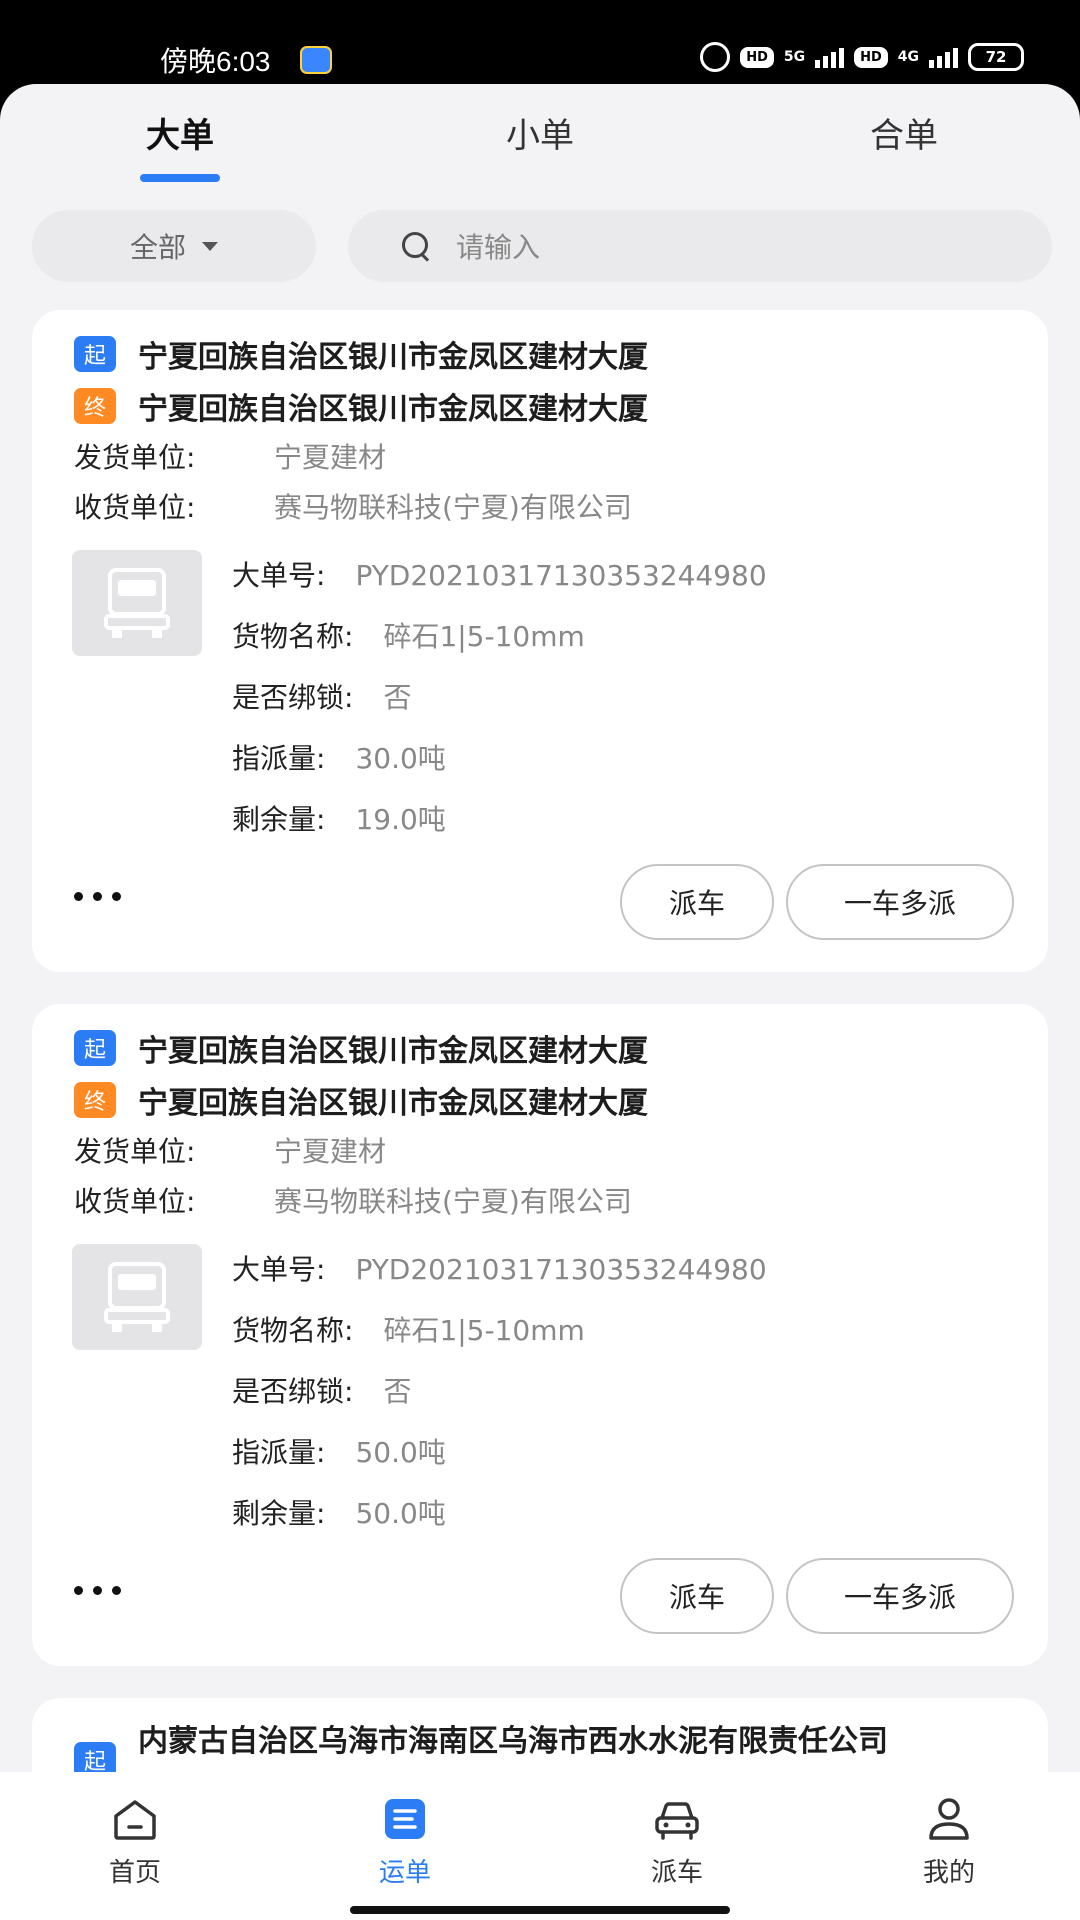  Describe the element at coordinates (677, 1821) in the screenshot. I see `car-icon` at that location.